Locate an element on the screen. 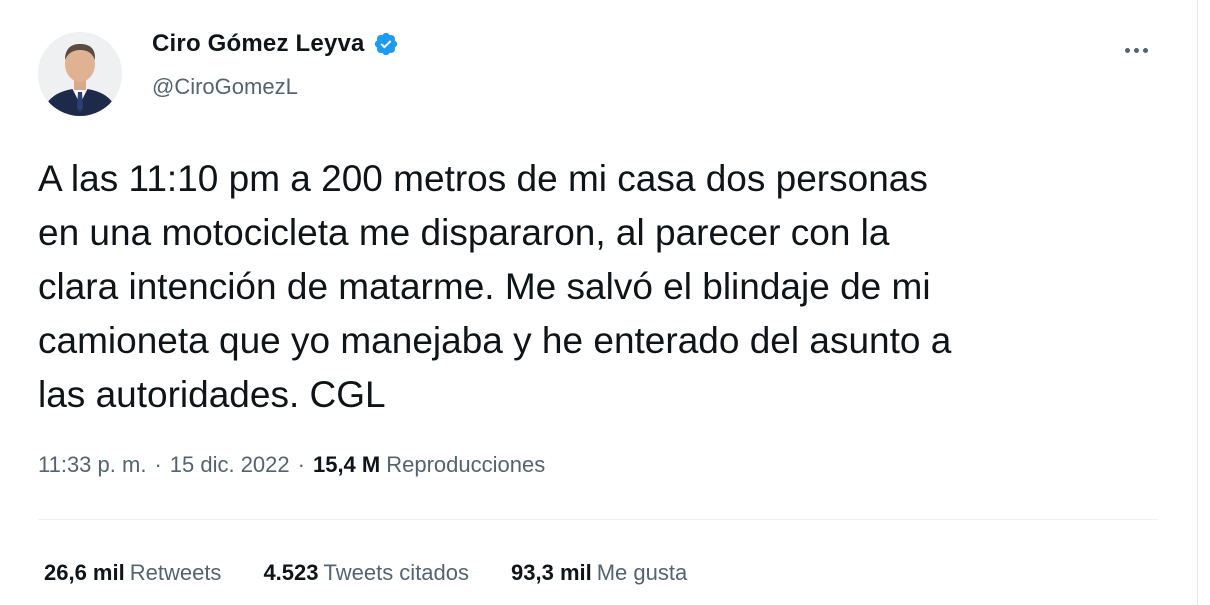  retweets-label: Retweets is located at coordinates (175, 572).